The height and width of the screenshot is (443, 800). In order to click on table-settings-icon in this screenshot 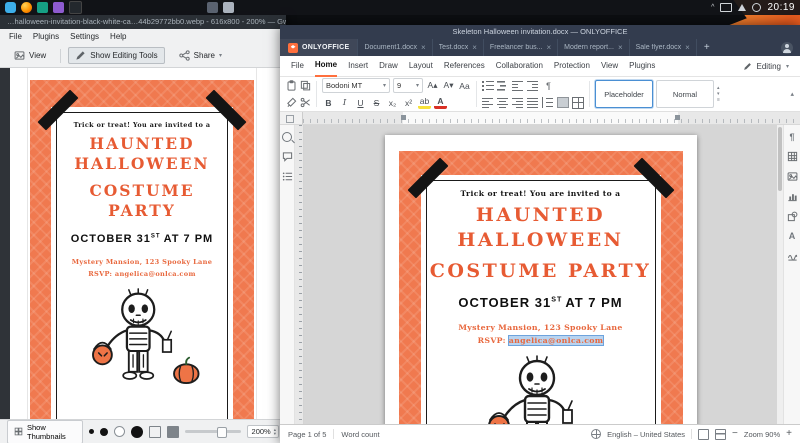, I will do `click(792, 156)`.